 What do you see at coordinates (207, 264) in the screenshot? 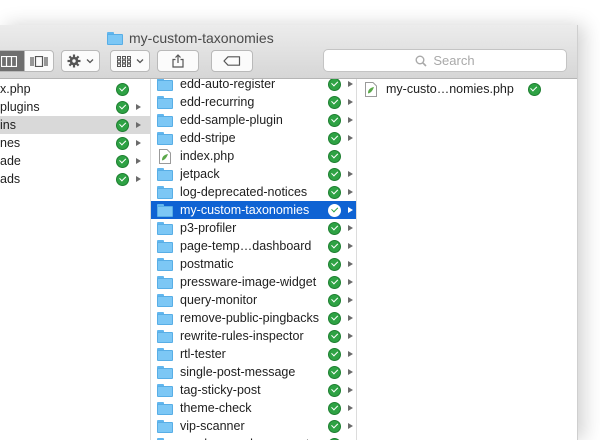
I see `item-label: postmatic` at bounding box center [207, 264].